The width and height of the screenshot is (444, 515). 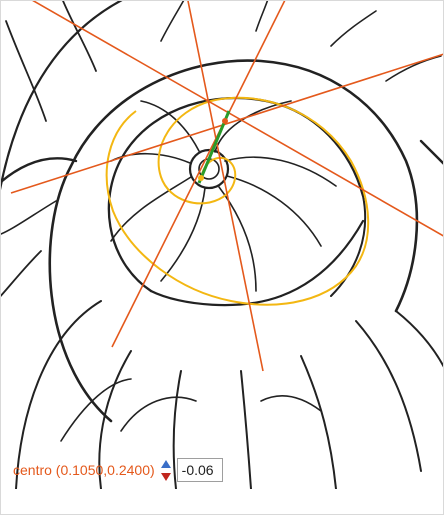 What do you see at coordinates (199, 470) in the screenshot?
I see `value-input` at bounding box center [199, 470].